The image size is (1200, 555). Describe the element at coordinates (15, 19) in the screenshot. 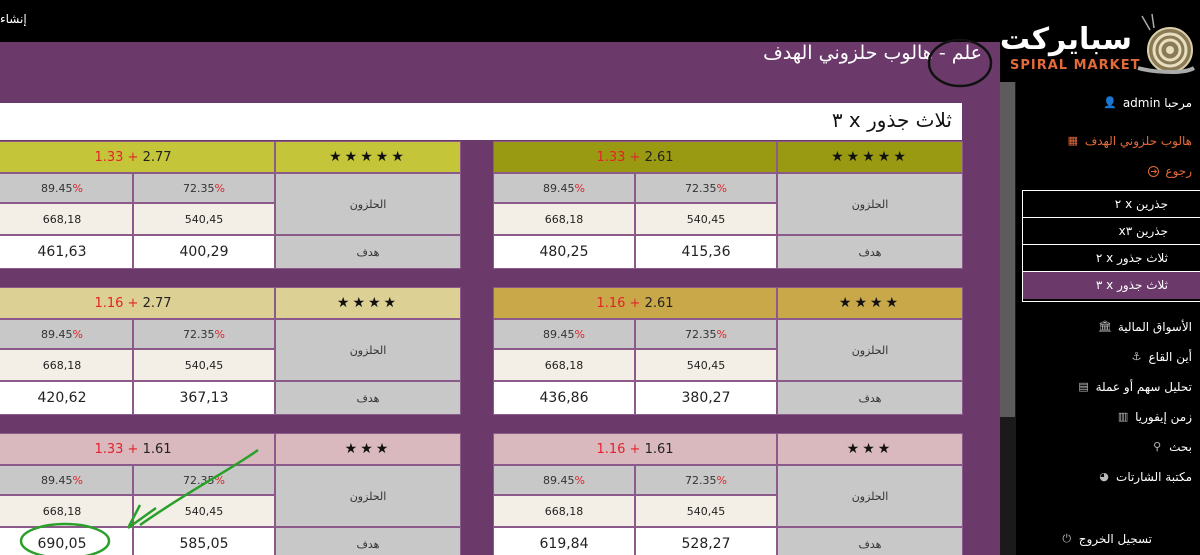

I see `create-link: إنشاء` at that location.